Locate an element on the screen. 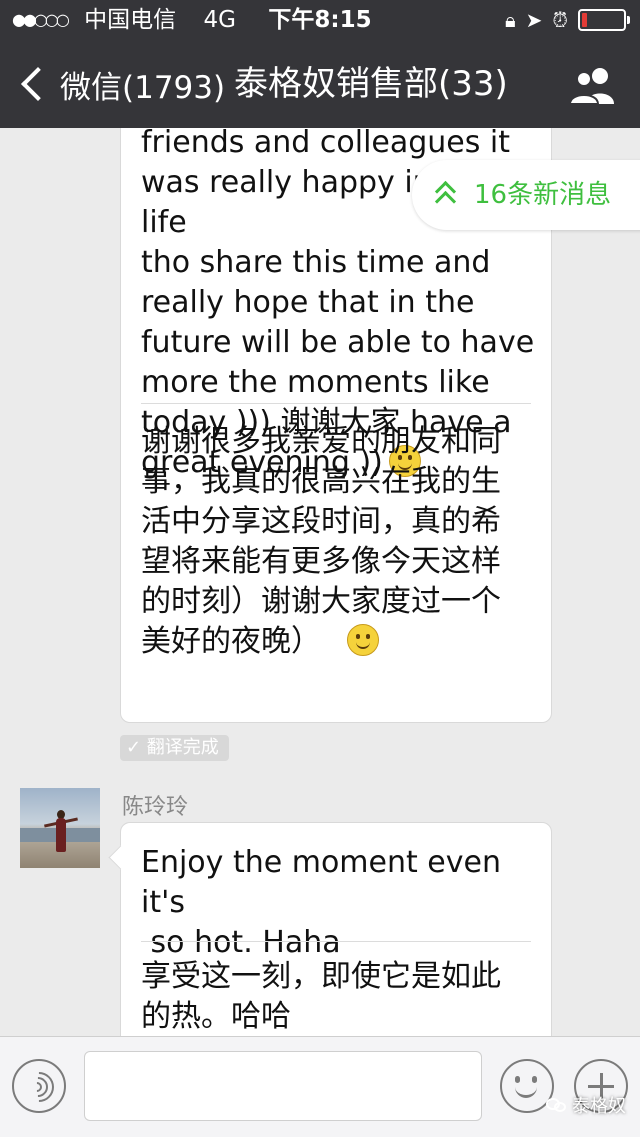 This screenshot has height=1137, width=640. translation-complete-badge: ✓ 翻译完成 is located at coordinates (174, 748).